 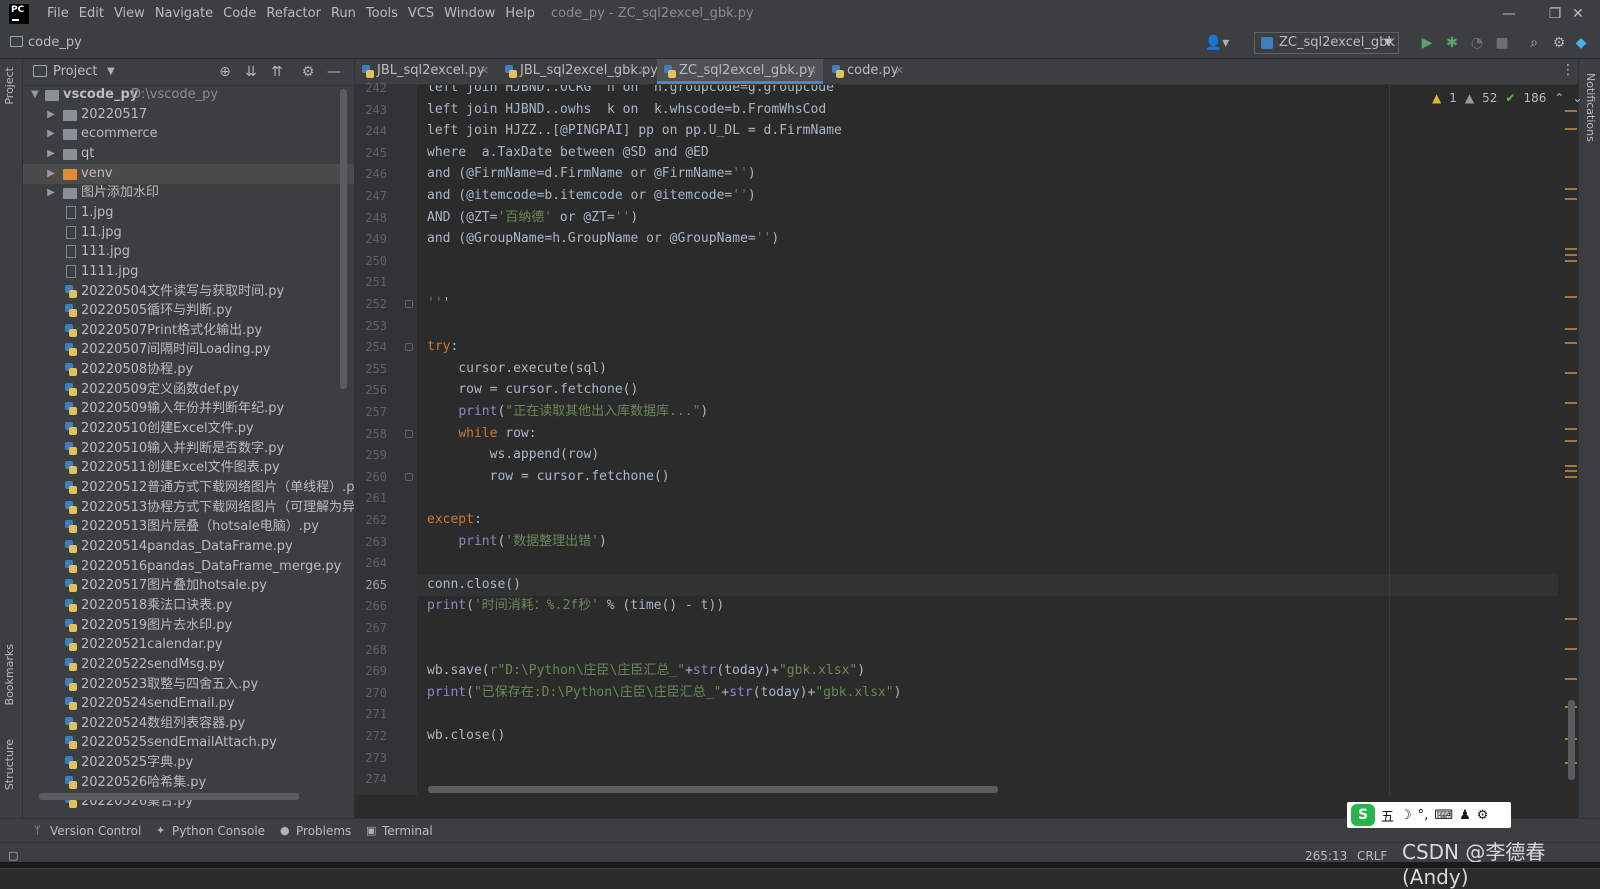 I want to click on user-icon: 👤▾, so click(x=1217, y=43).